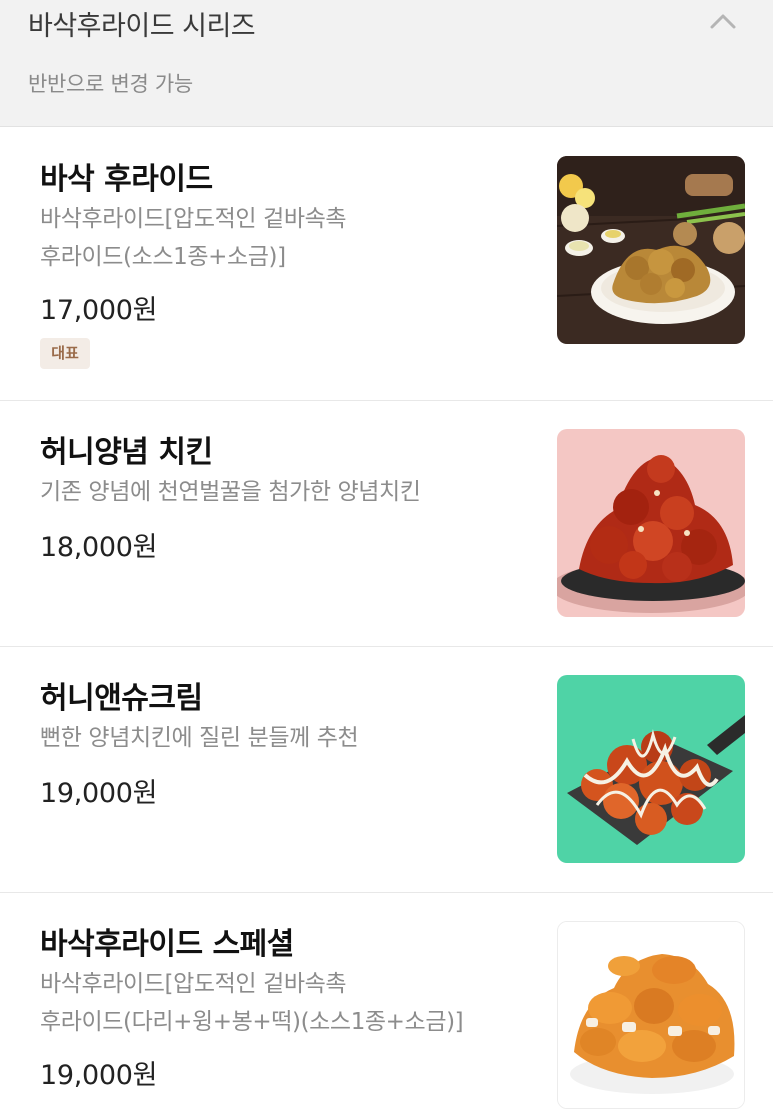  Describe the element at coordinates (142, 26) in the screenshot. I see `section-title: 바삭후라이드 시리즈` at that location.